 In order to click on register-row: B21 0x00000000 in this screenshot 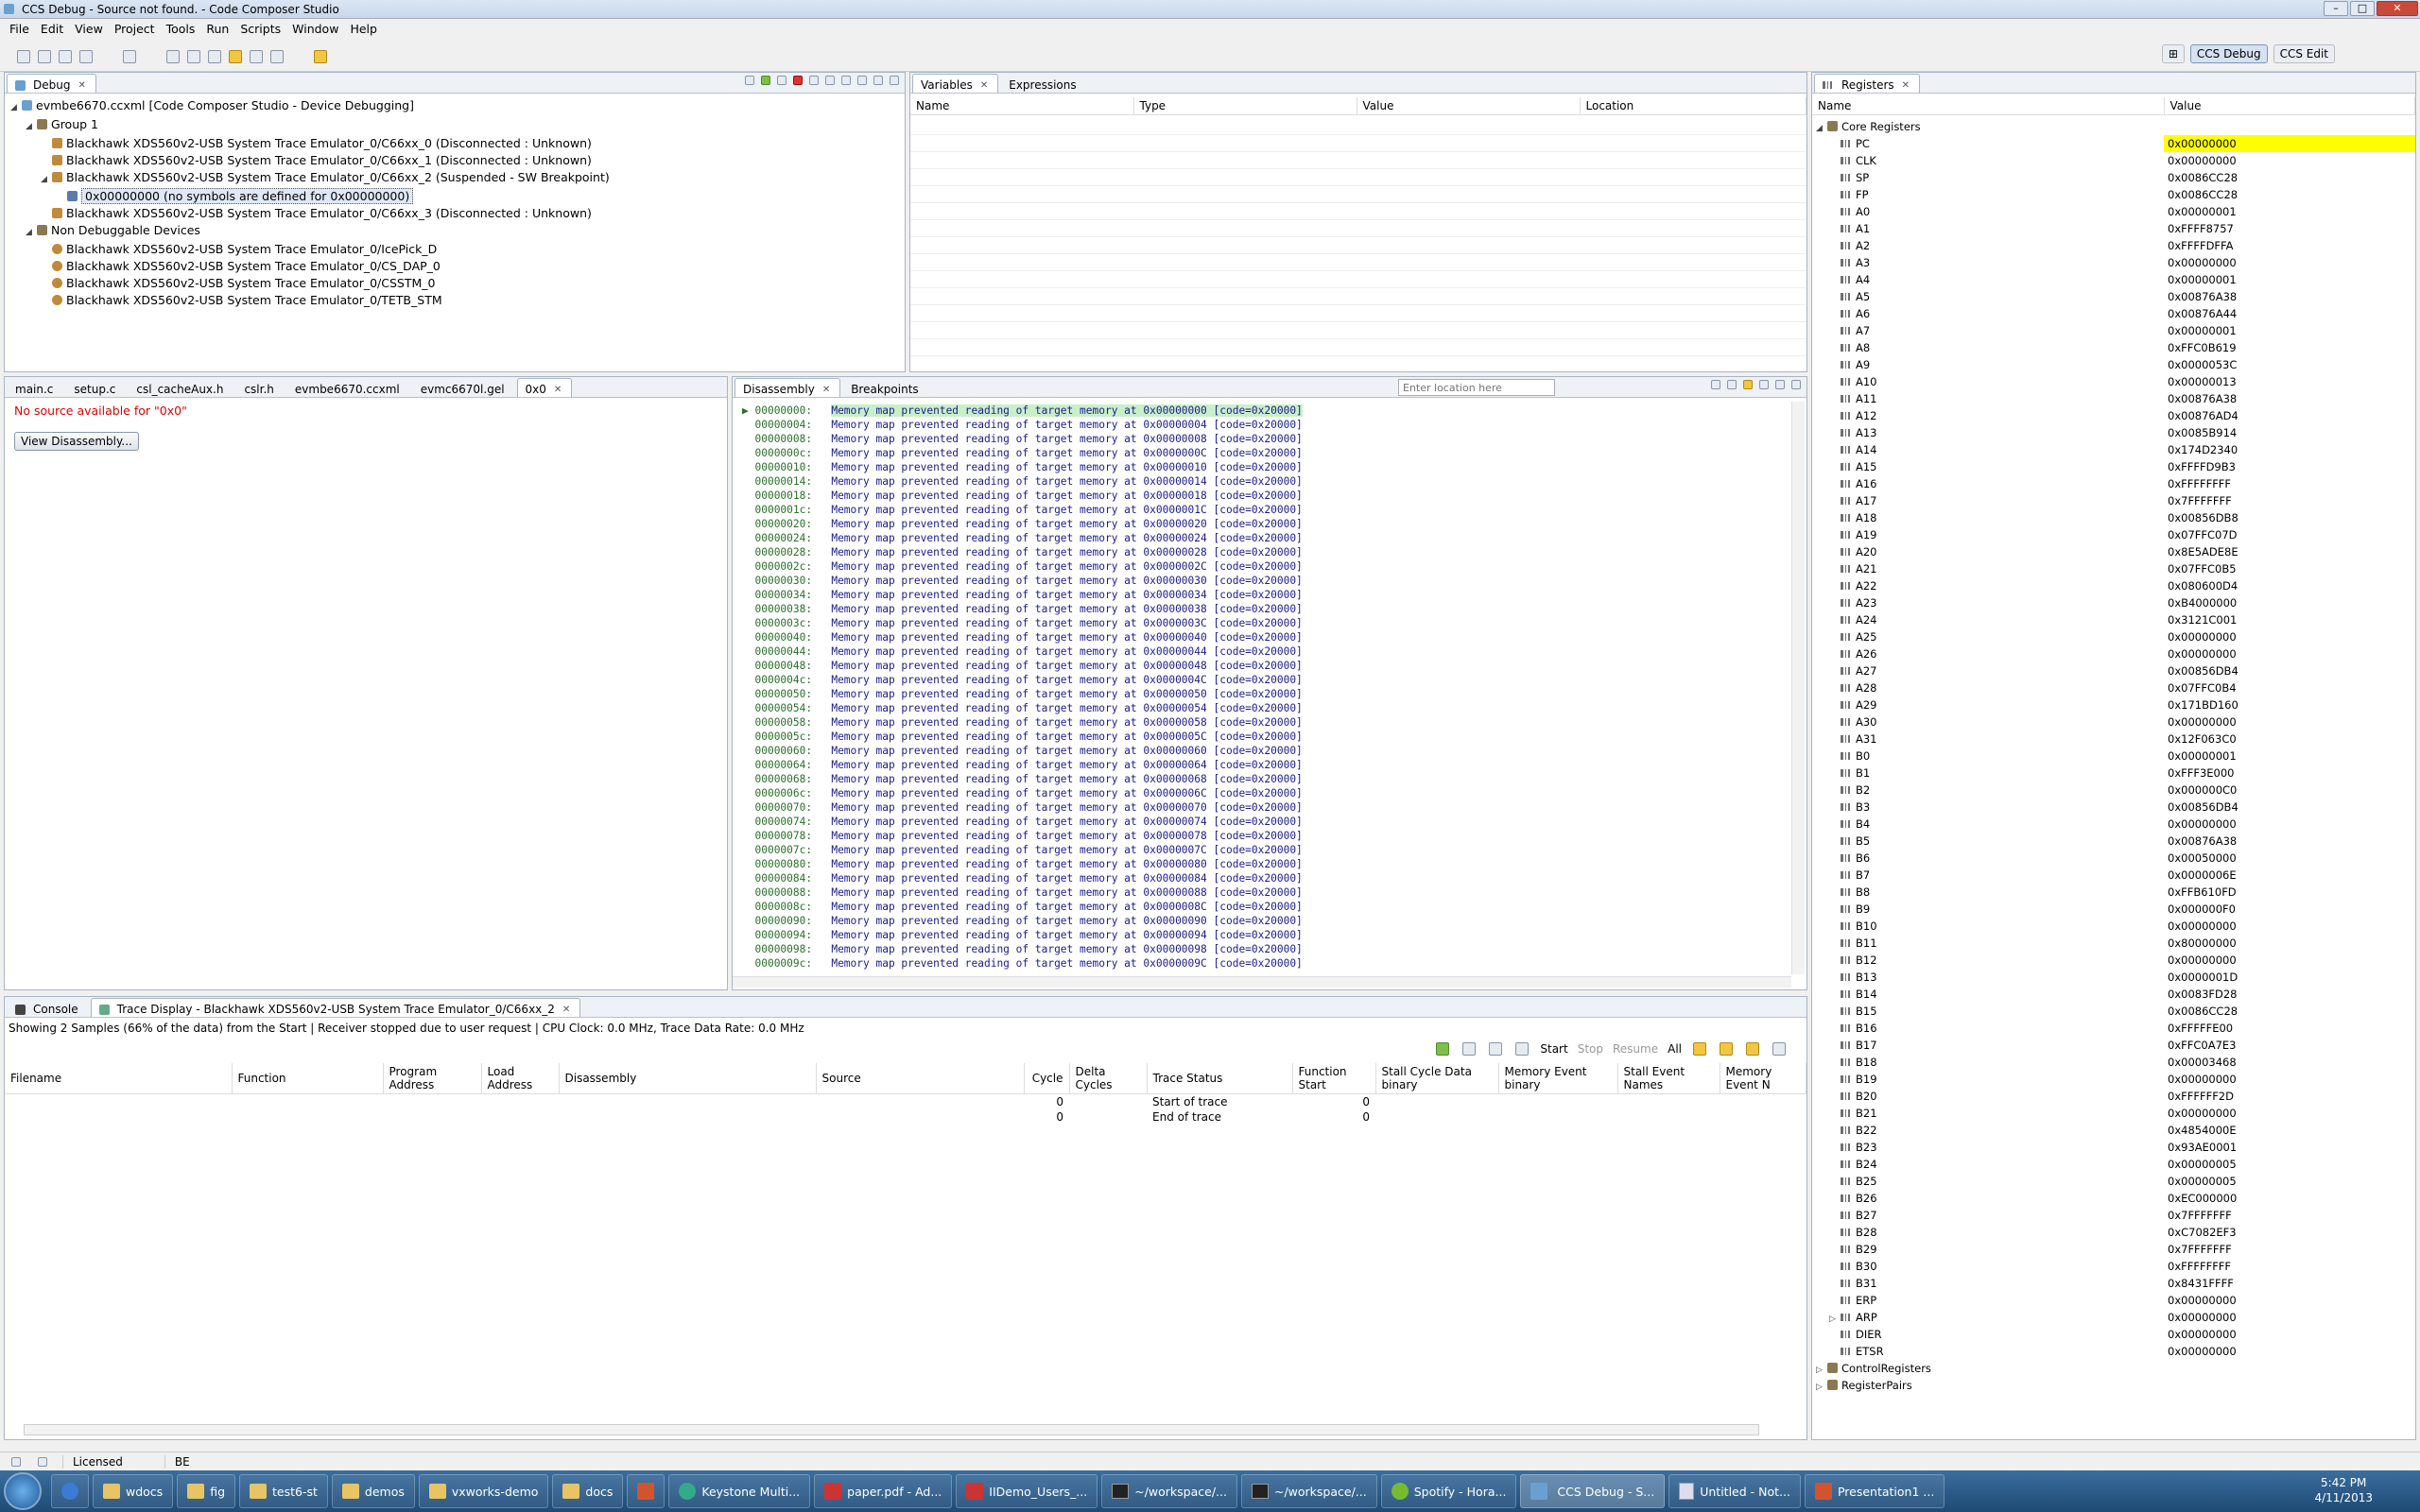, I will do `click(2115, 1113)`.